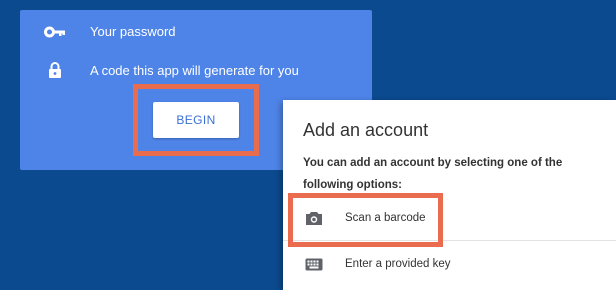 Image resolution: width=616 pixels, height=290 pixels. Describe the element at coordinates (366, 130) in the screenshot. I see `dialog-title: Add an account` at that location.